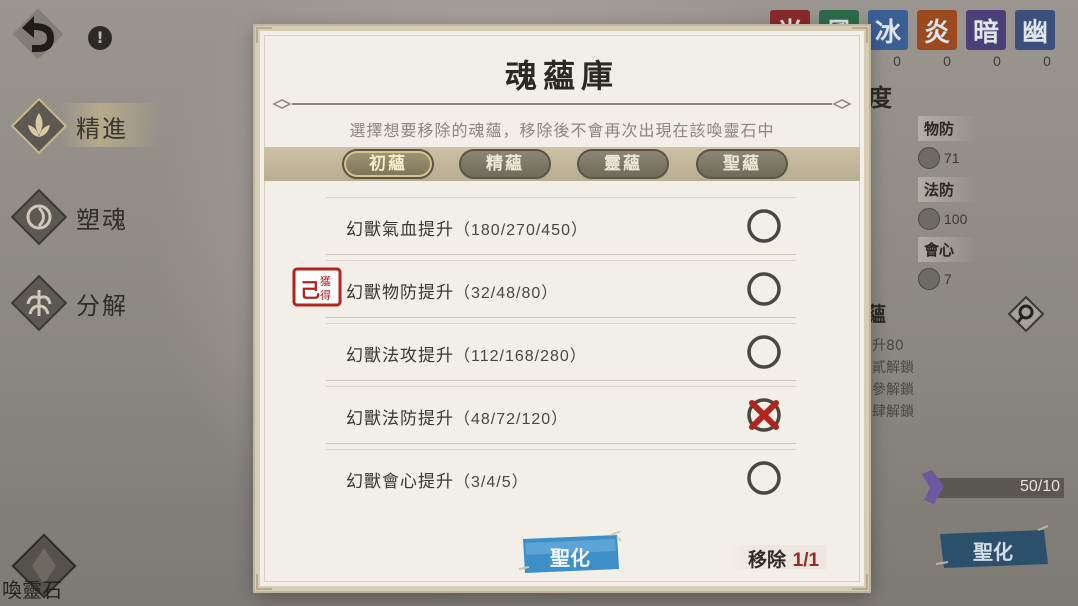  I want to click on nav-item-refine: 精進, so click(68, 126).